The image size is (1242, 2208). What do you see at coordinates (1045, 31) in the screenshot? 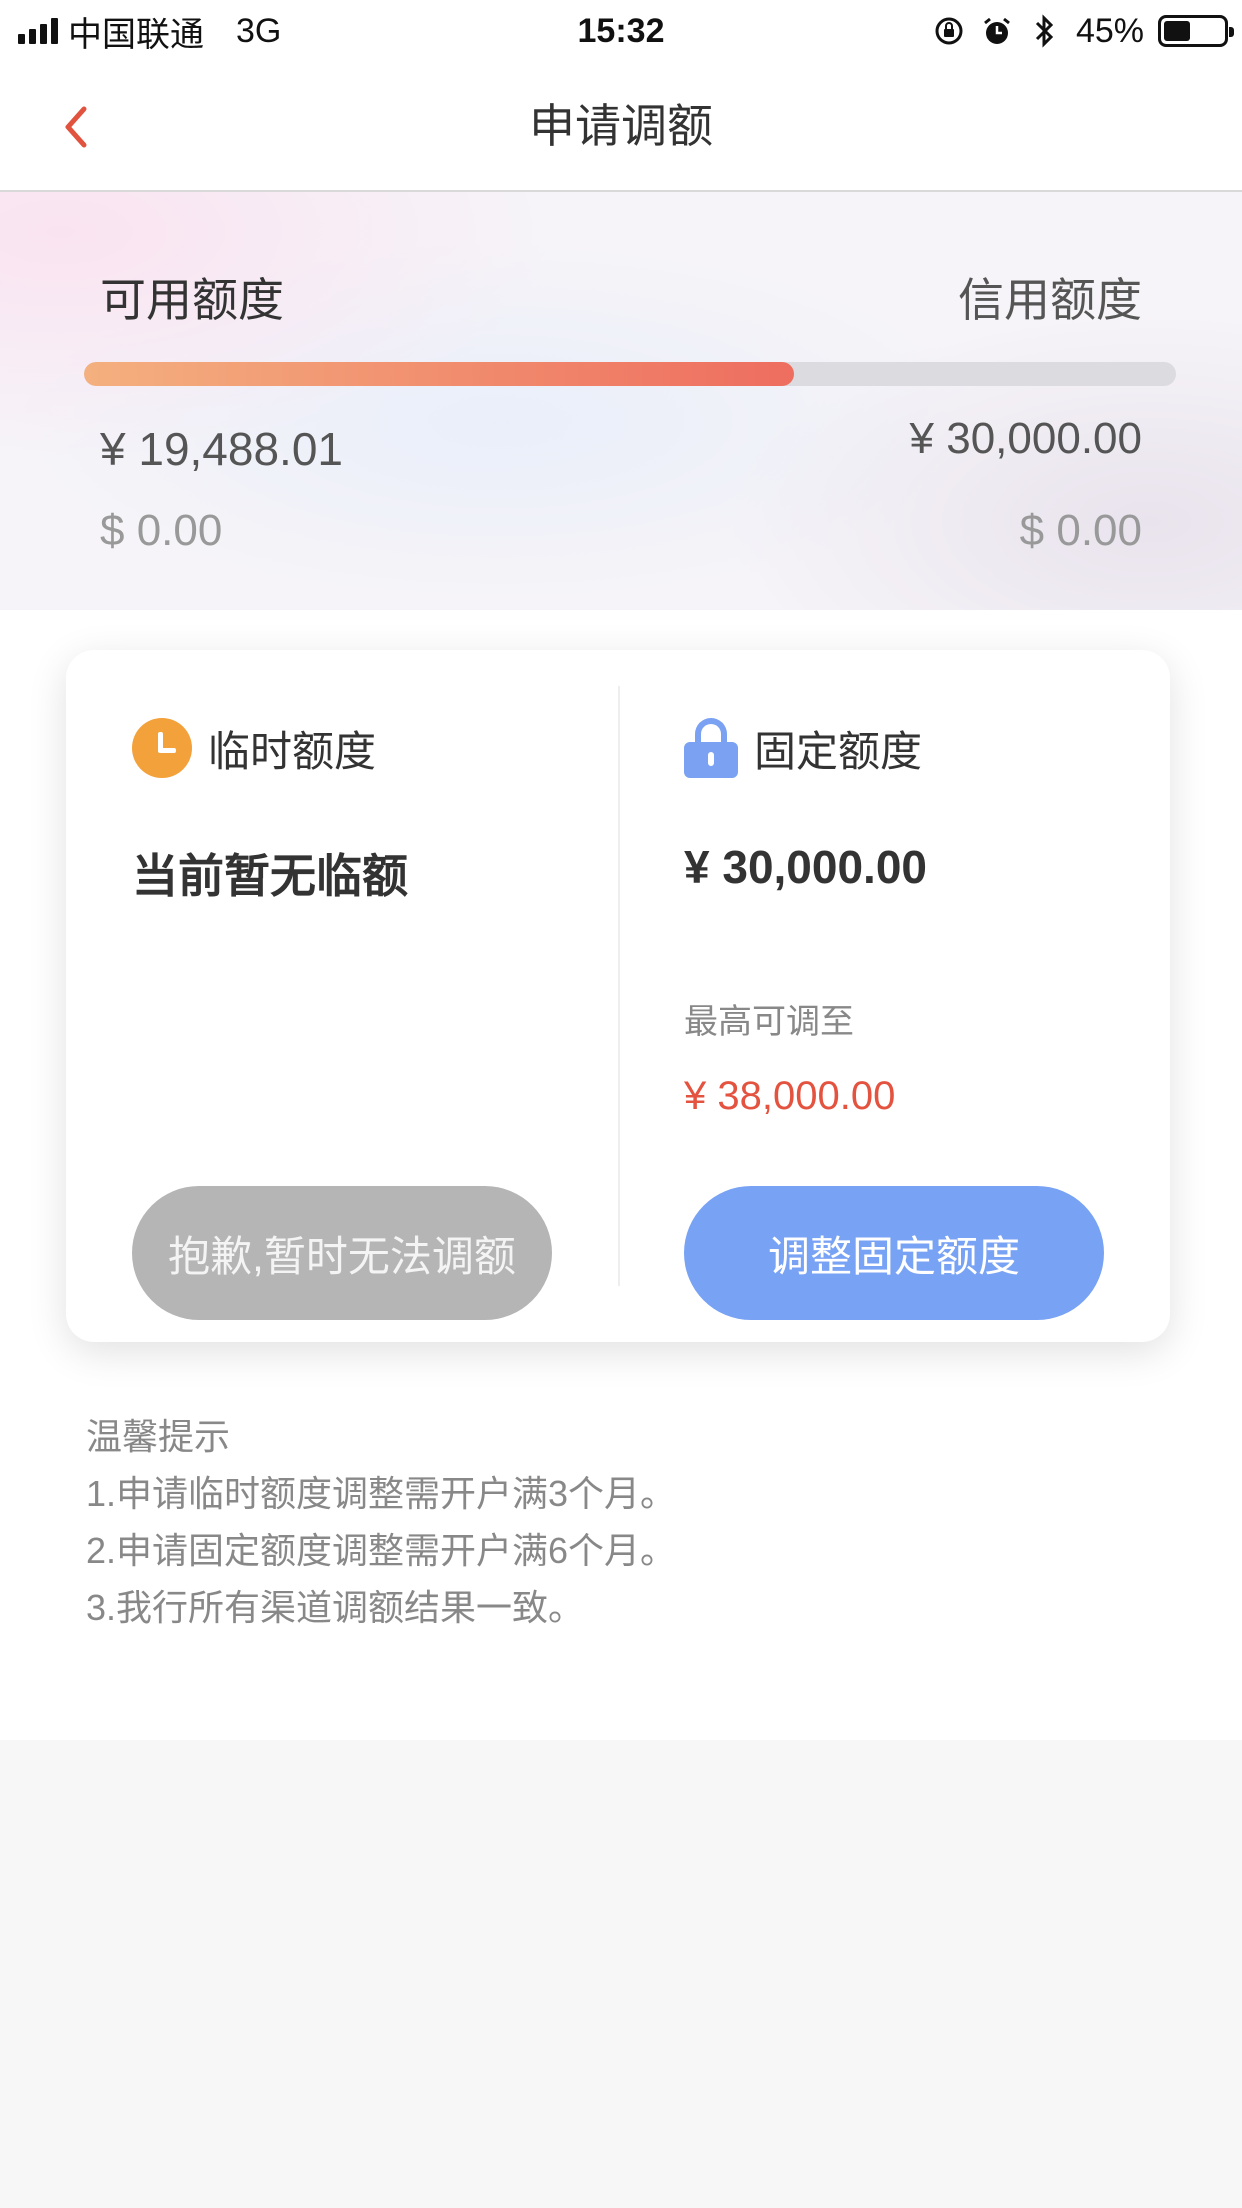
I see `bluetooth-icon` at bounding box center [1045, 31].